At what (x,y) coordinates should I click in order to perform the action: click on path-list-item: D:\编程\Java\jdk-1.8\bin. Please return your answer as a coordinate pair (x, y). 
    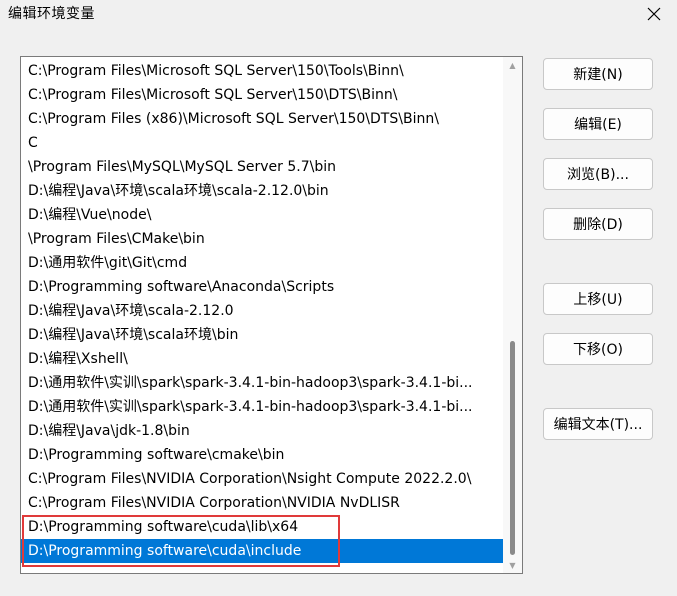
    Looking at the image, I should click on (262, 431).